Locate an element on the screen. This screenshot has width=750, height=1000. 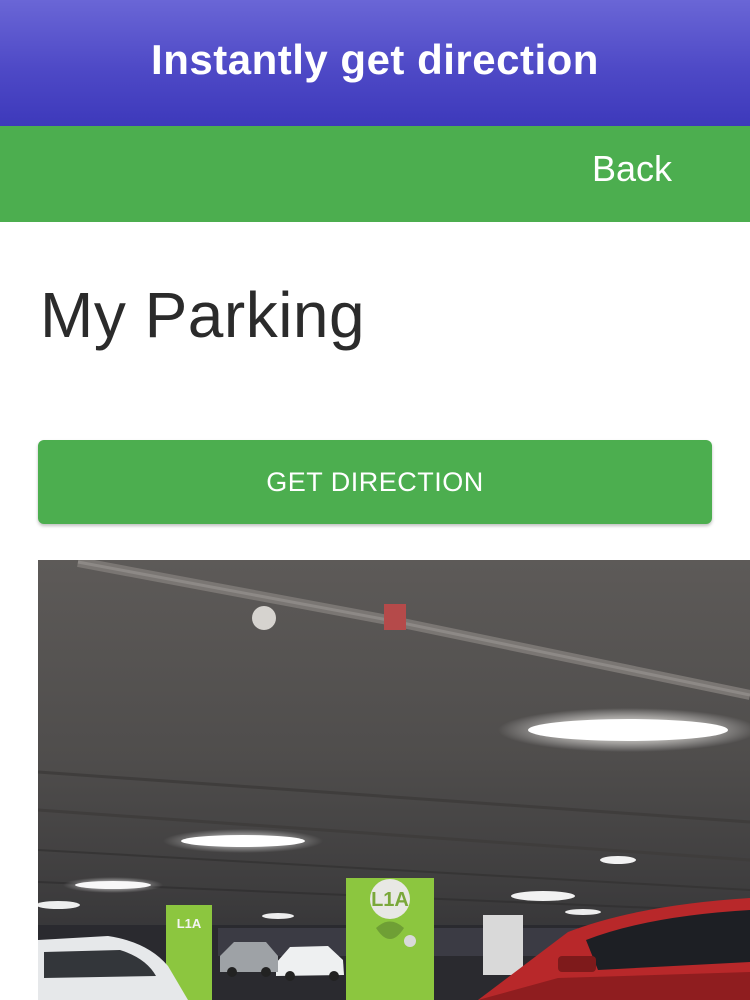
smoke-detector is located at coordinates (264, 618).